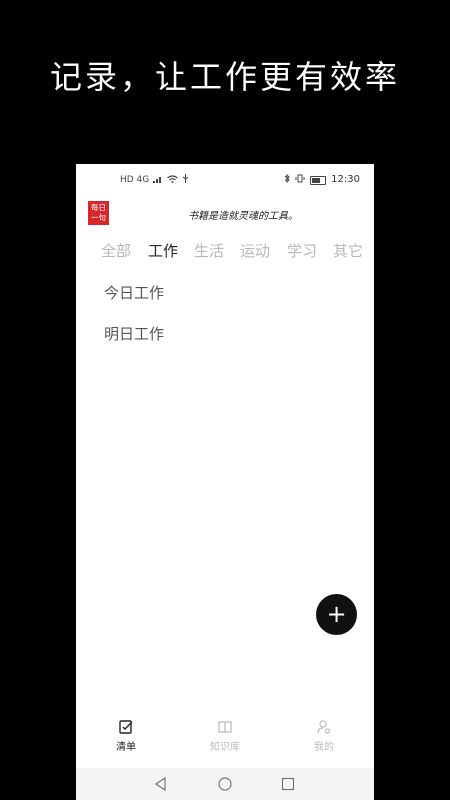 This screenshot has height=800, width=450. I want to click on back-icon, so click(161, 784).